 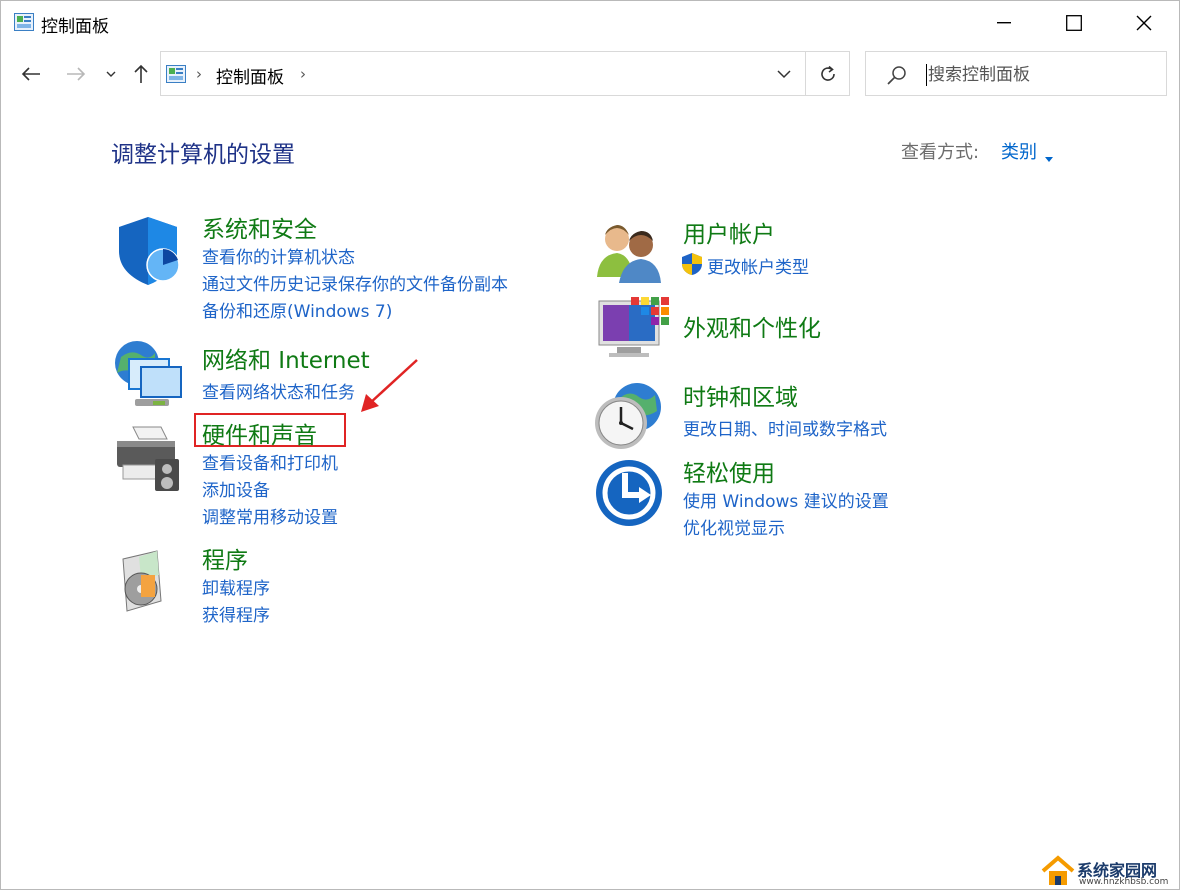 What do you see at coordinates (259, 433) in the screenshot?
I see `category-hardware-sound: 硬件和声音` at bounding box center [259, 433].